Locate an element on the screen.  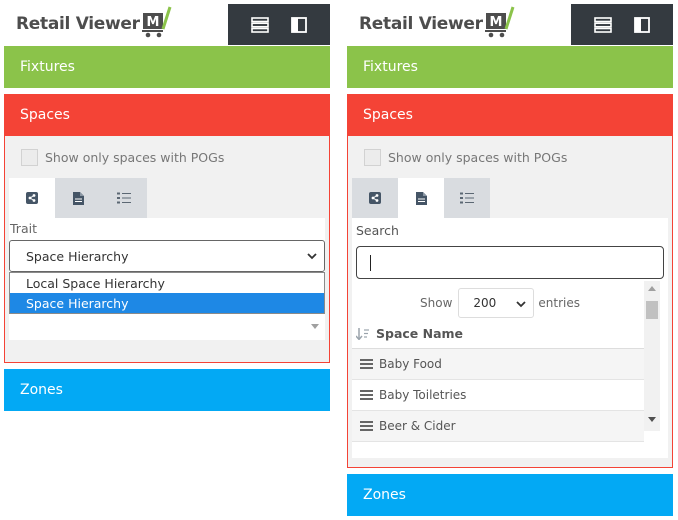
trait-dropdown-list: Local Space Hierarchy Space Hierarchy is located at coordinates (167, 293).